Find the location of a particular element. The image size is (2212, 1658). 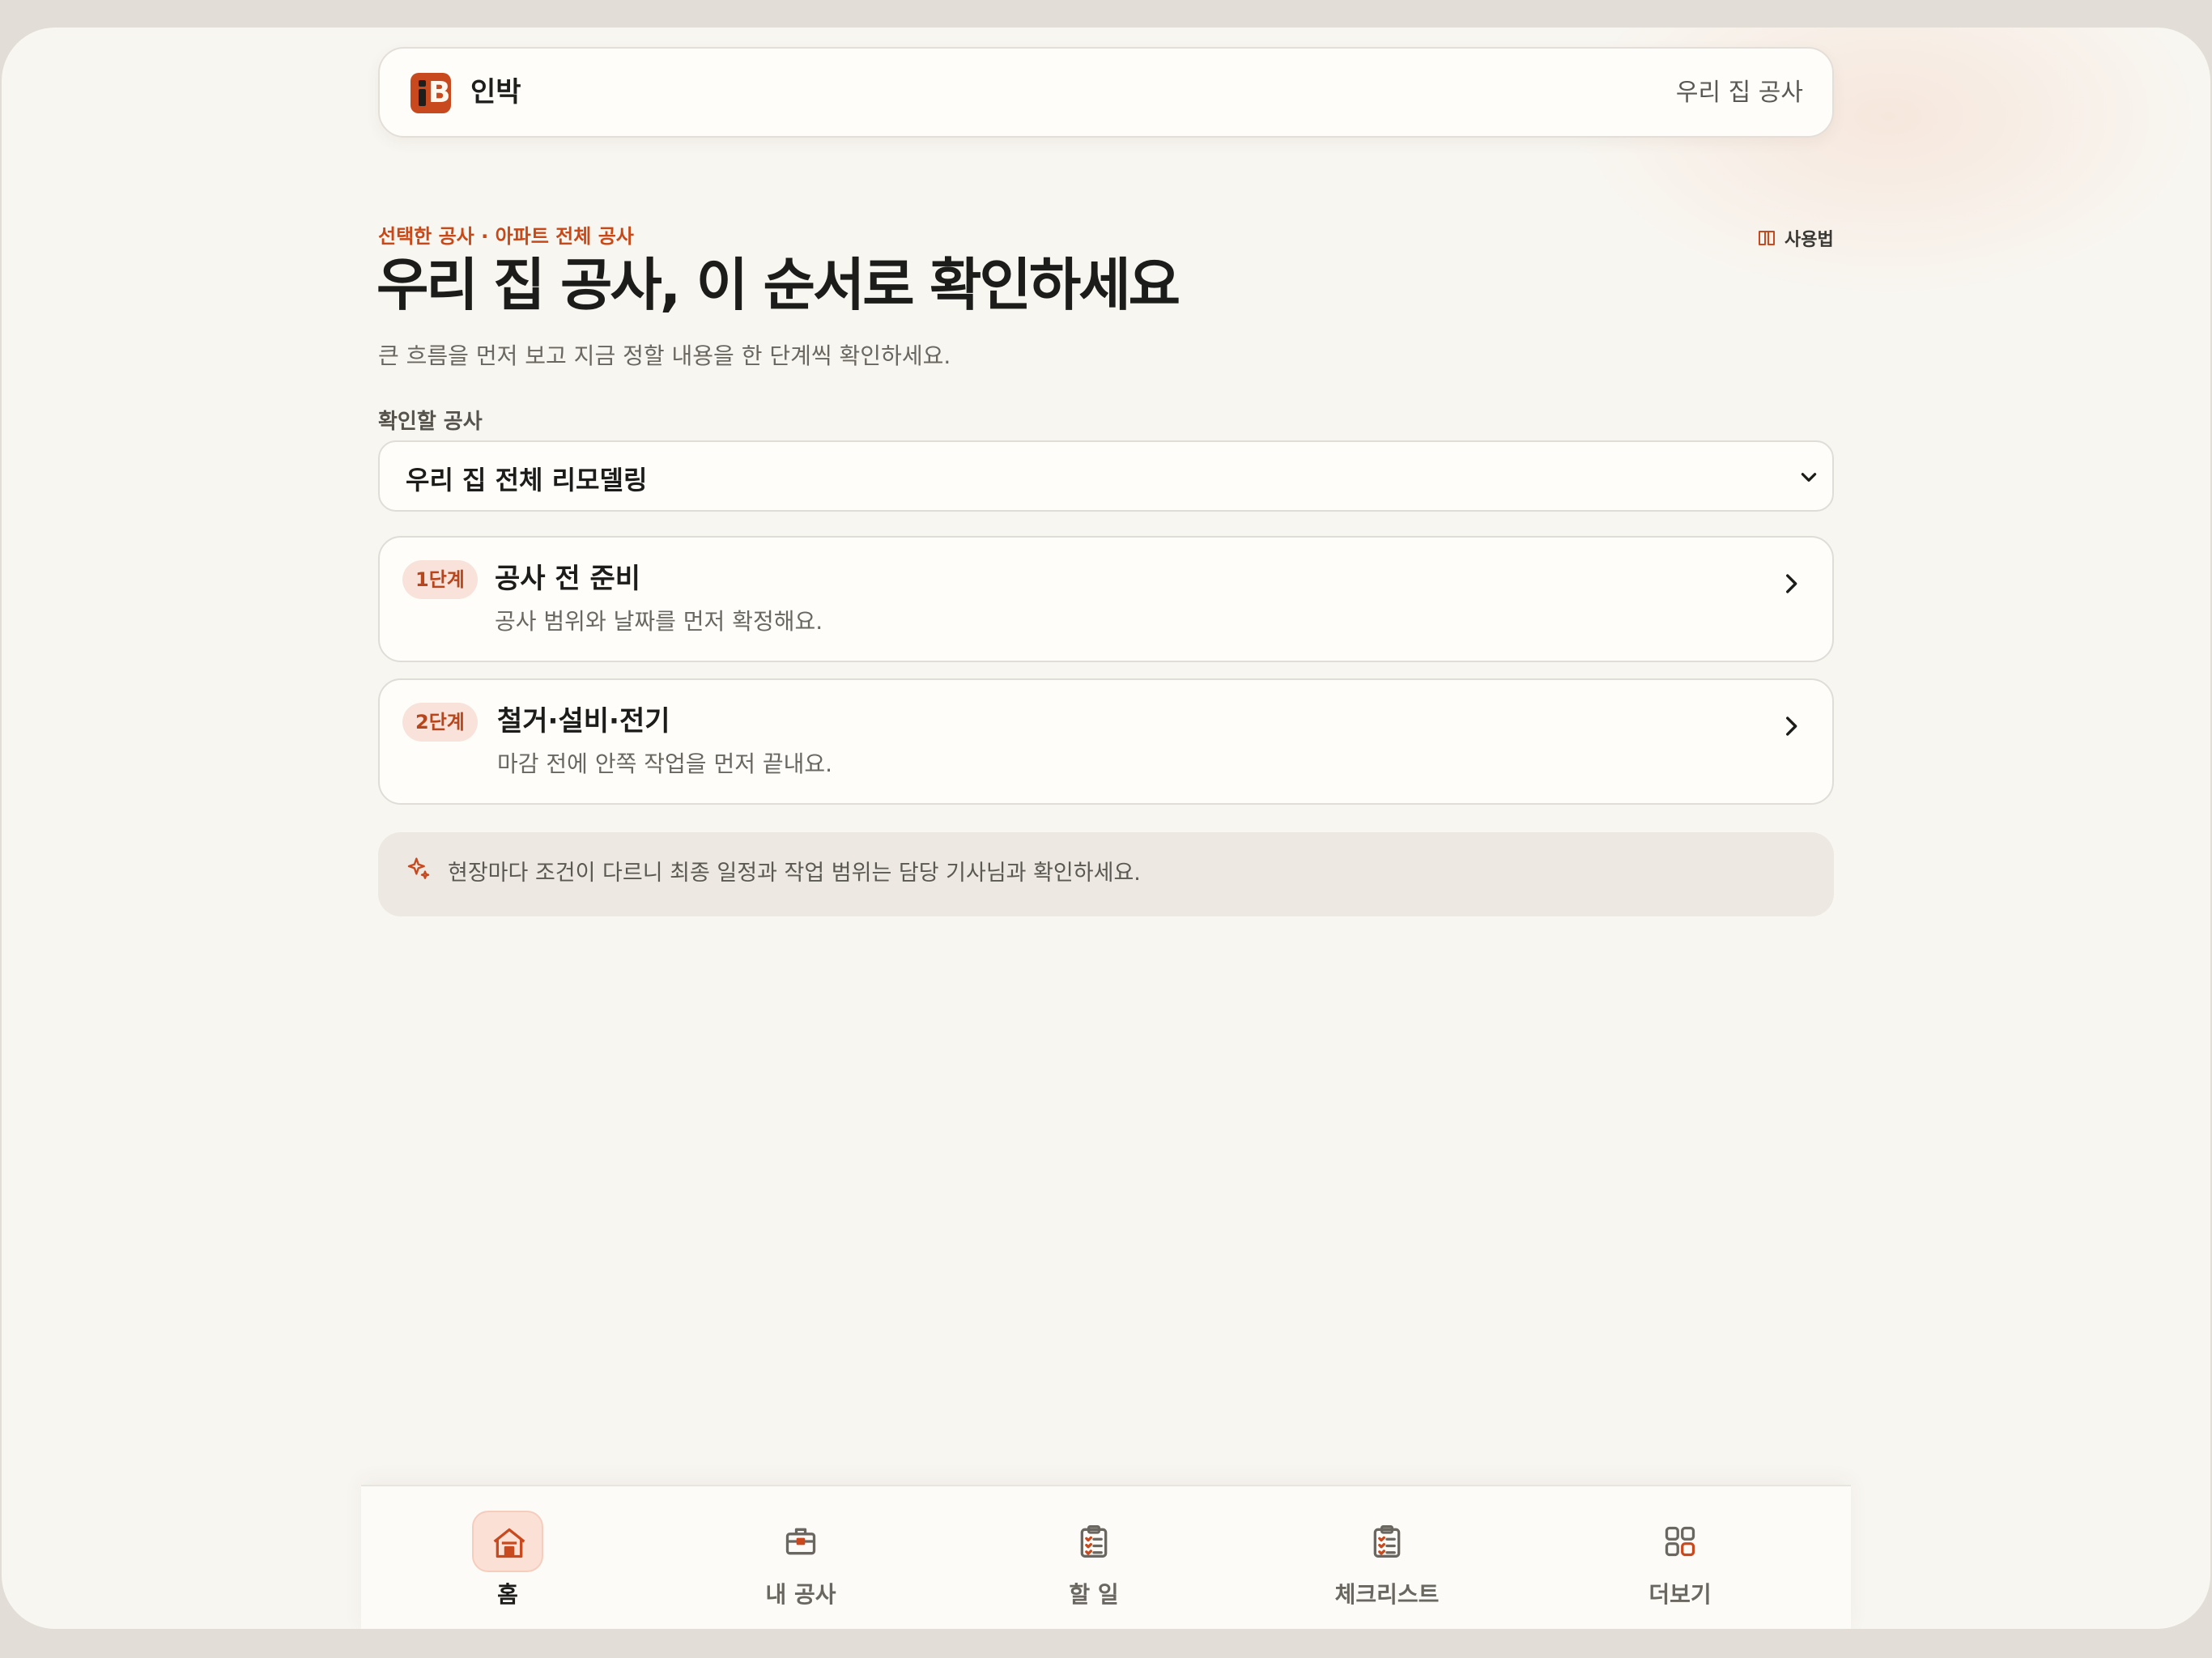

tab-more: 더보기 is located at coordinates (1680, 1557).